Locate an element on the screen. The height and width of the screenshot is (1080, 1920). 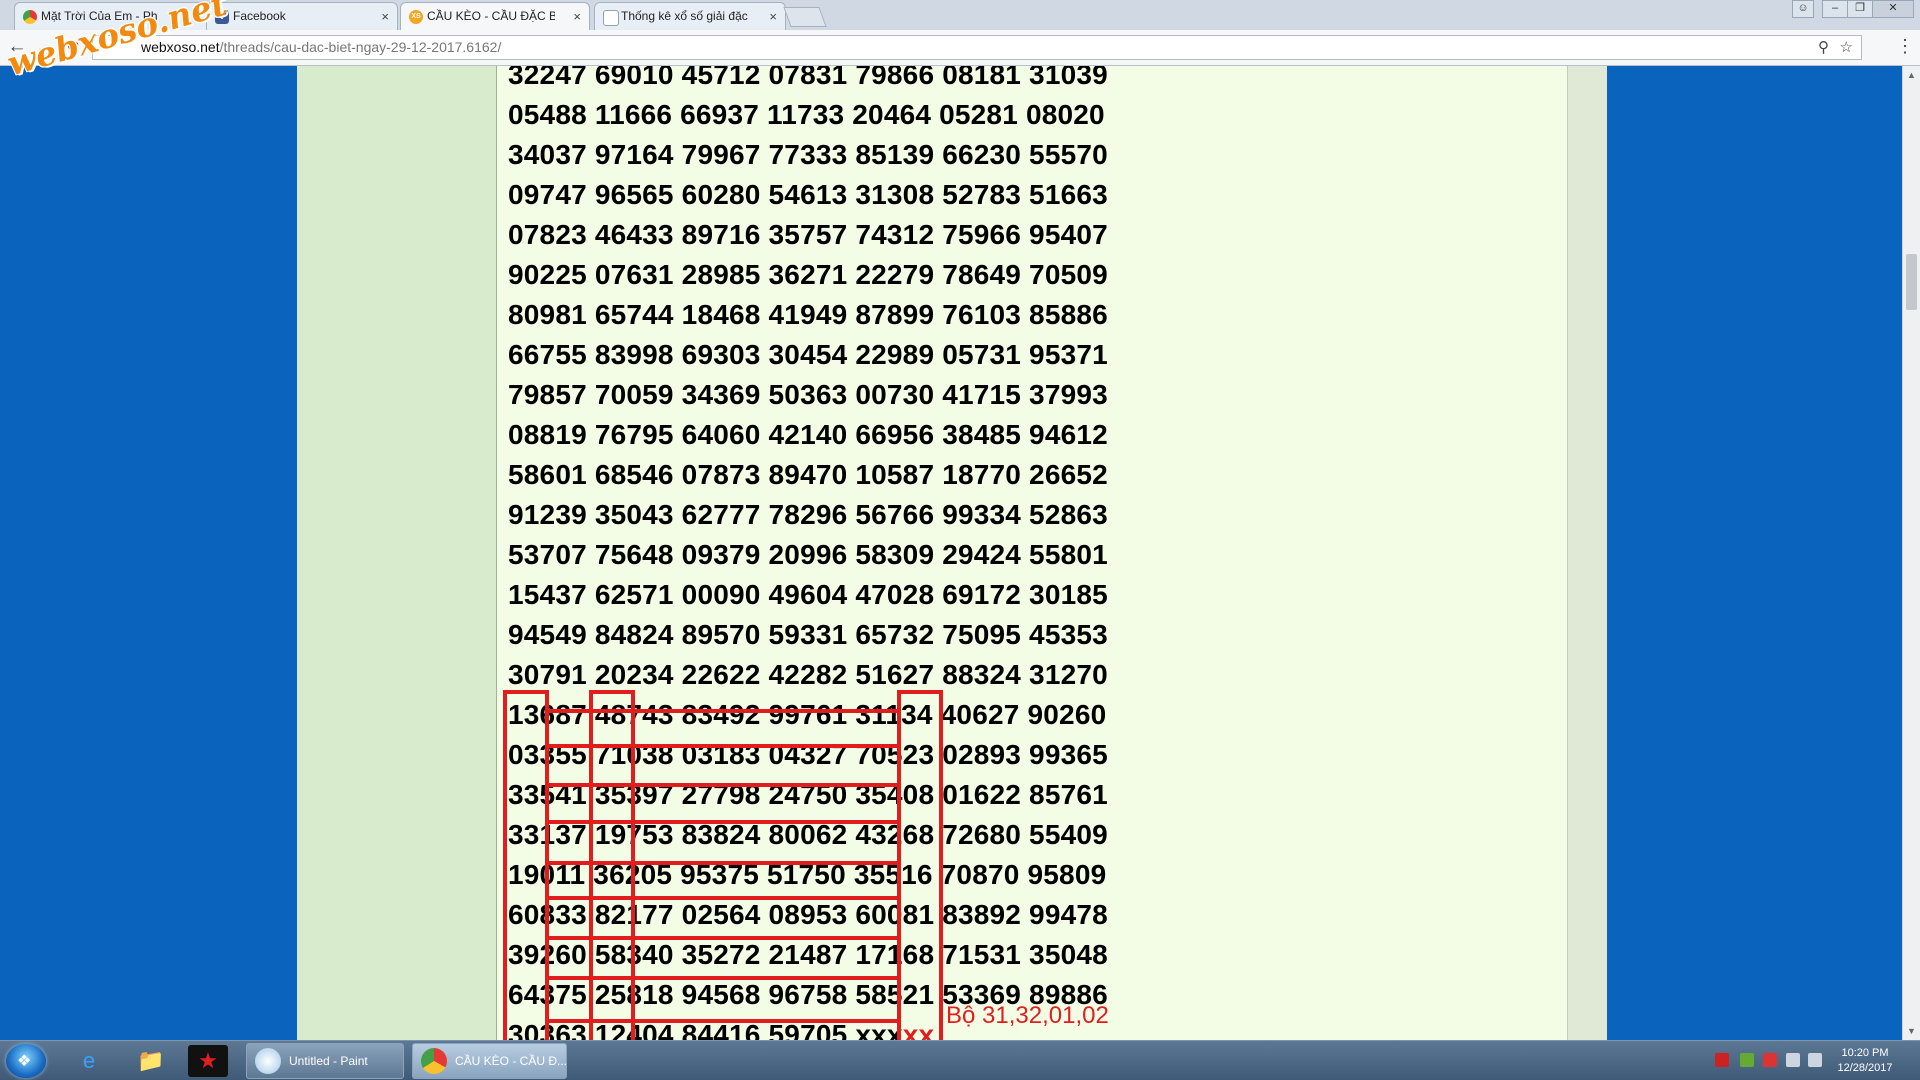
scroll-down-arrow-icon: ▼ is located at coordinates (1911, 1031).